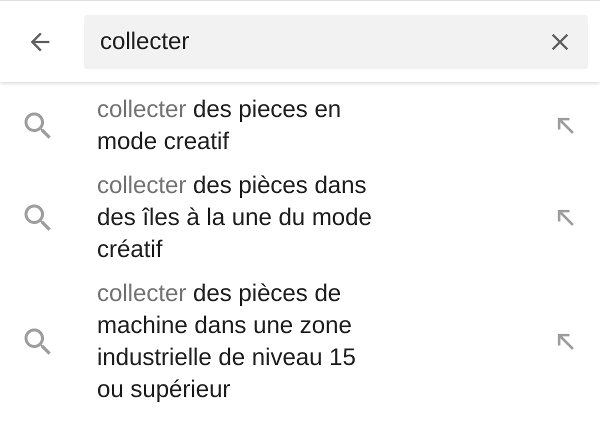 The width and height of the screenshot is (600, 423). I want to click on search-input: collecter, so click(319, 41).